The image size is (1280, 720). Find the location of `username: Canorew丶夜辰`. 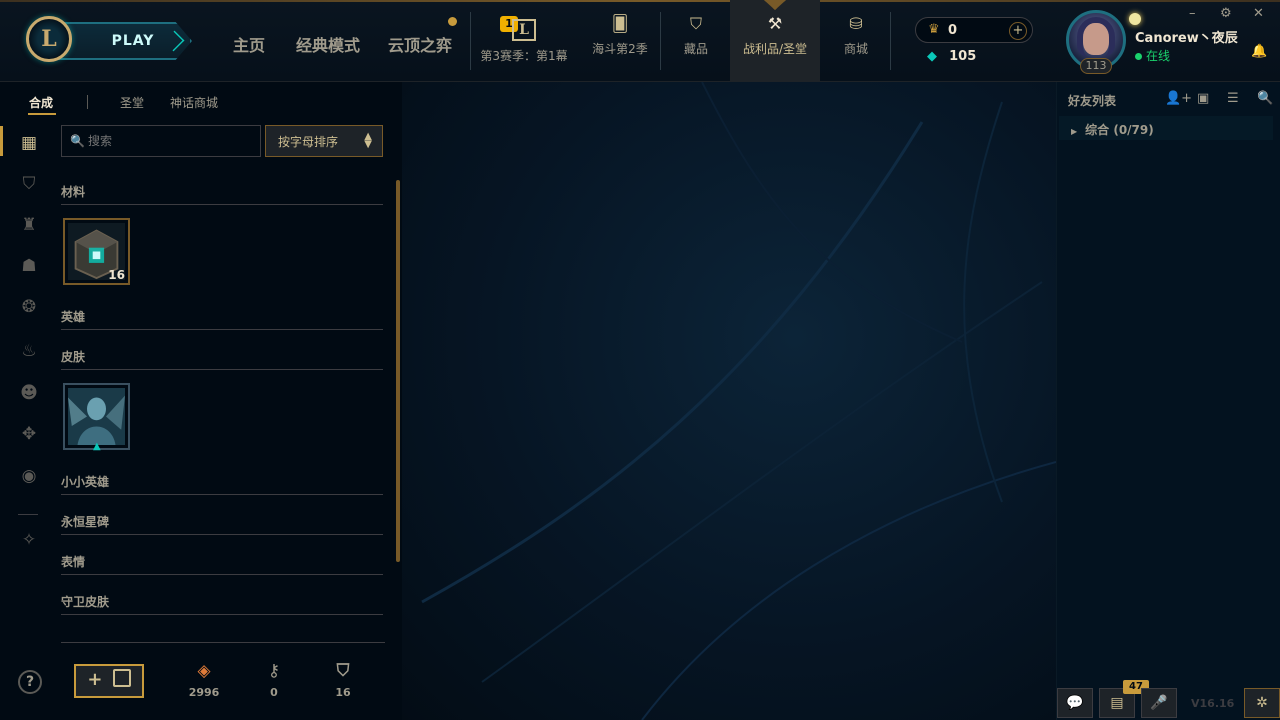

username: Canorew丶夜辰 is located at coordinates (1186, 36).